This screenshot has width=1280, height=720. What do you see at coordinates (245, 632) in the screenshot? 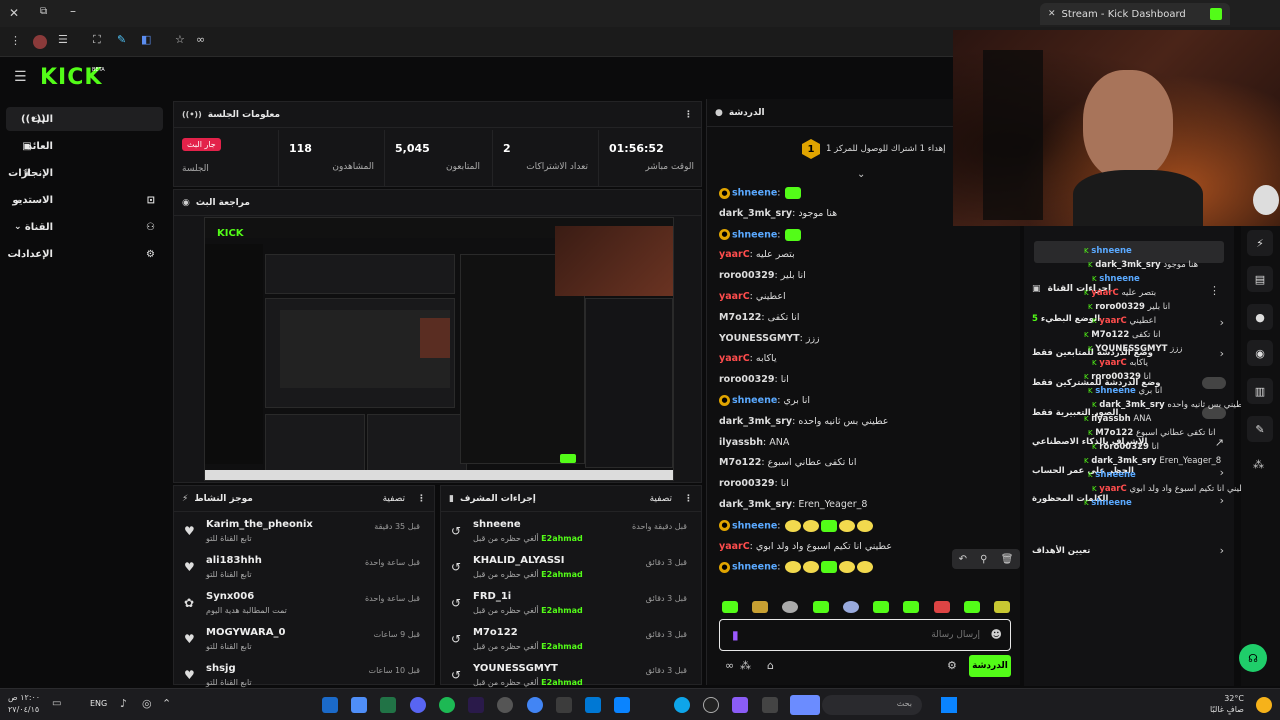
I see `activity-user: MOGYWARA_0` at bounding box center [245, 632].